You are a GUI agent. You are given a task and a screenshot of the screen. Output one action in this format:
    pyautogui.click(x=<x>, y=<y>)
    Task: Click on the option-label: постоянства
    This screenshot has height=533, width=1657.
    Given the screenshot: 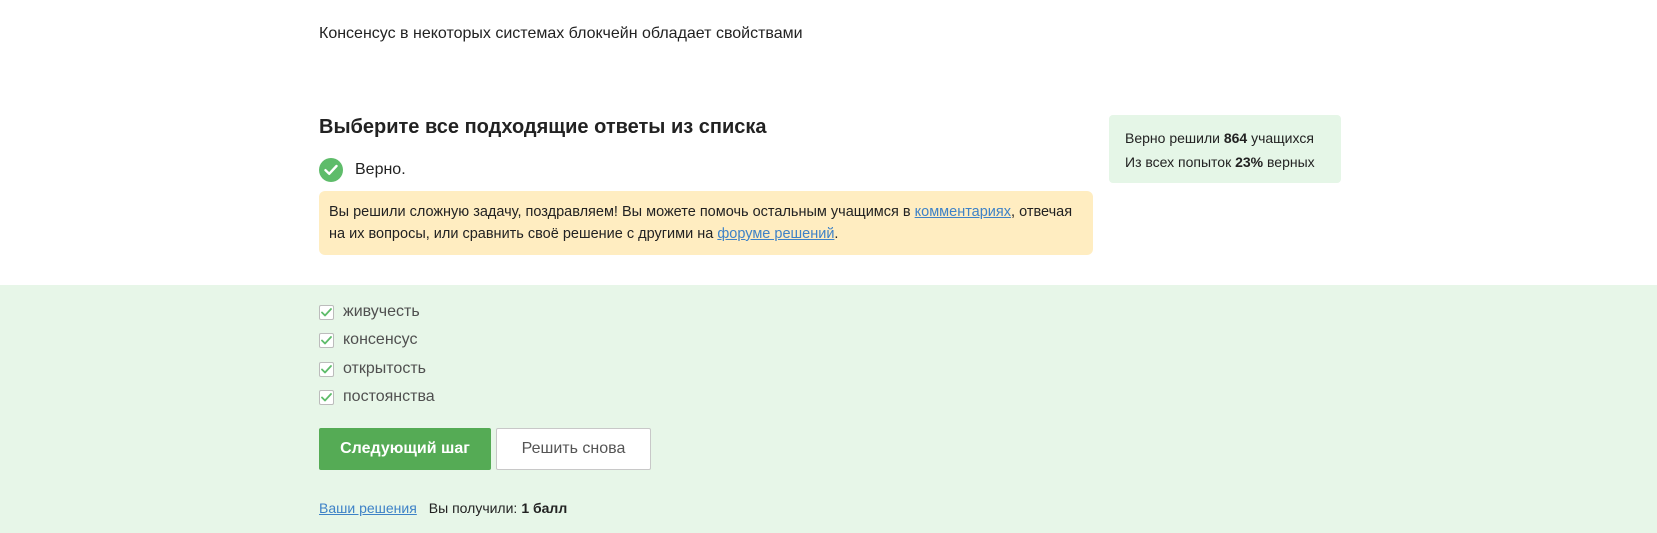 What is the action you would take?
    pyautogui.click(x=389, y=396)
    